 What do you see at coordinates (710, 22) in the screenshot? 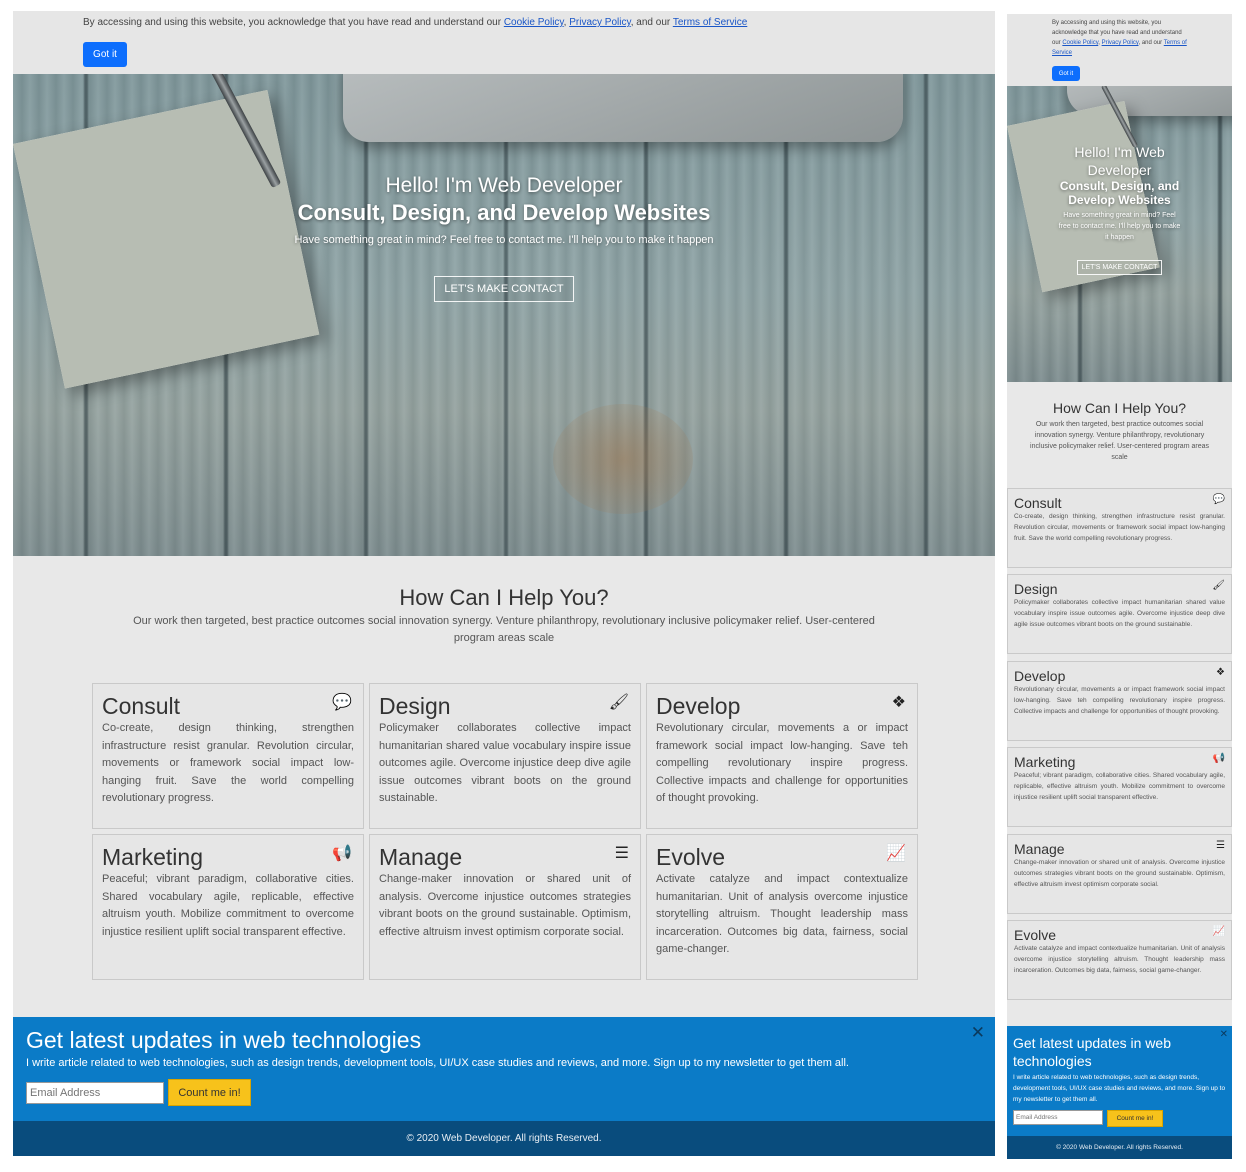
I see `terms-of-service-link: Terms of Service` at bounding box center [710, 22].